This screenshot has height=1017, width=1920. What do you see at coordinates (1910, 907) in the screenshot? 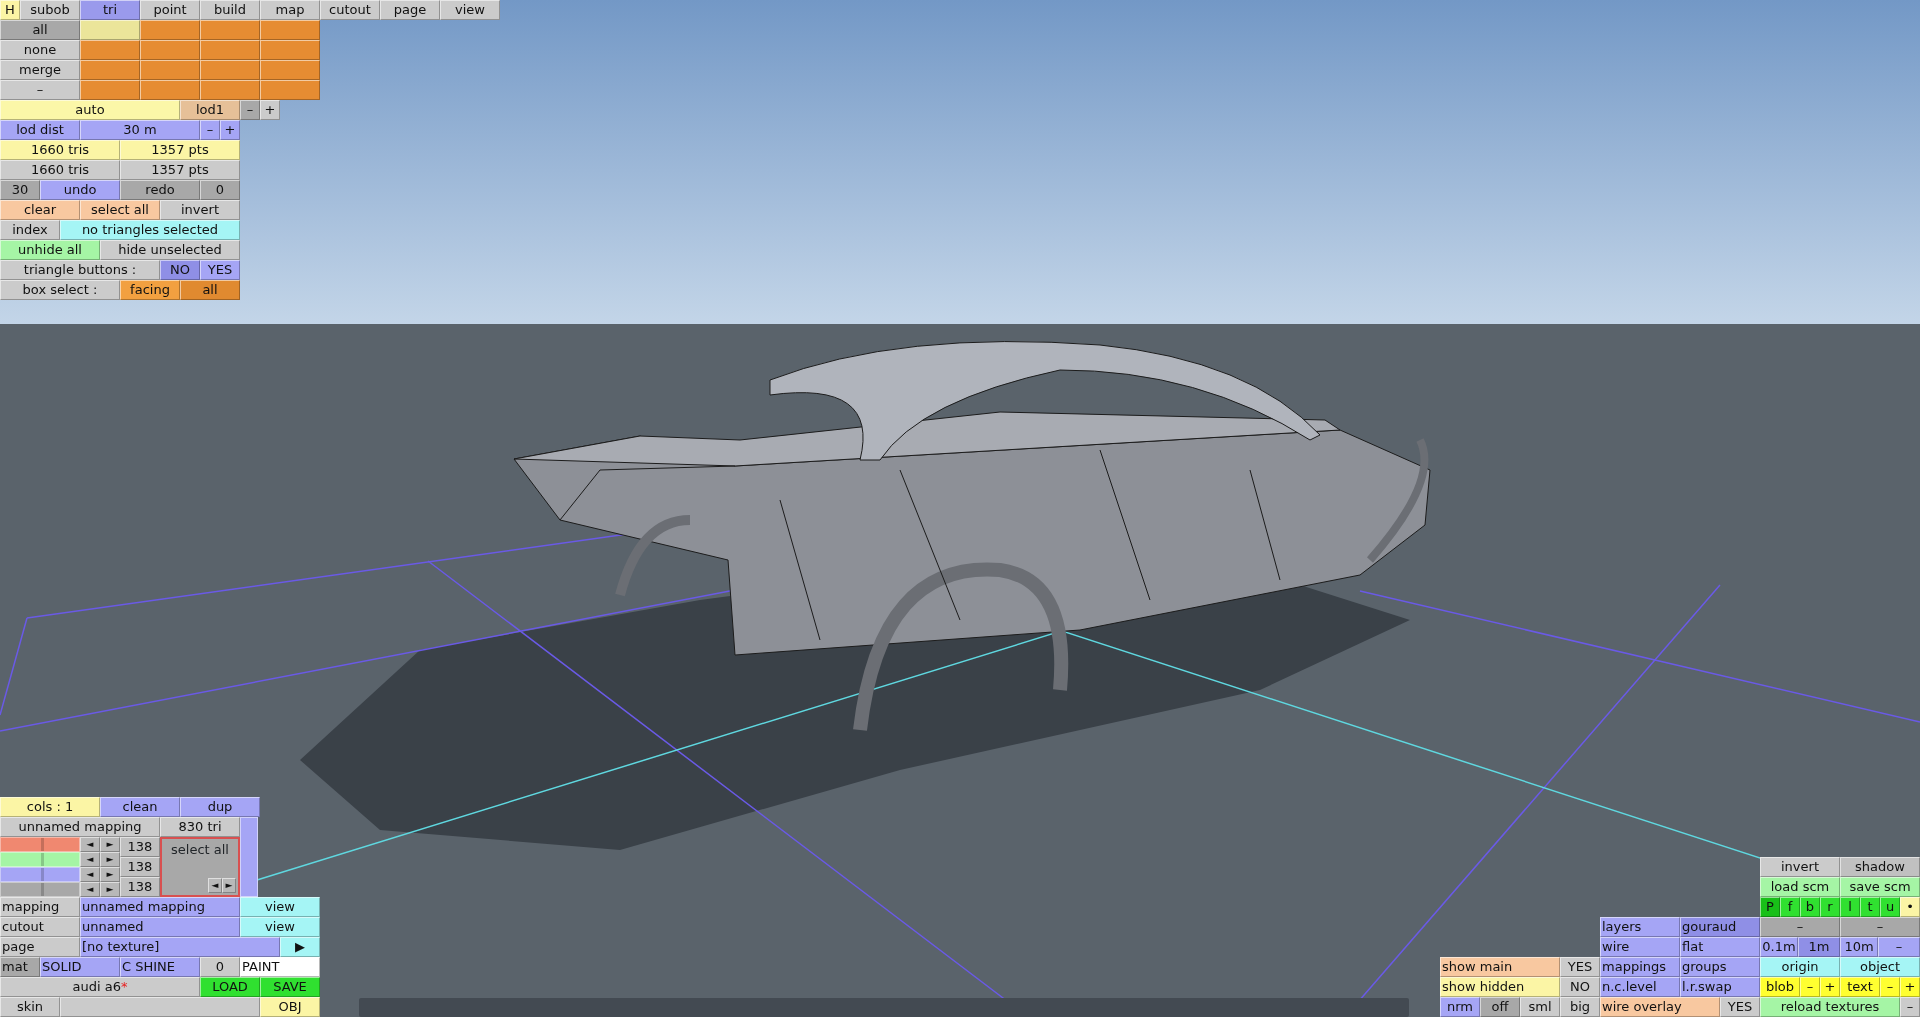
I see `tool-button: •` at bounding box center [1910, 907].